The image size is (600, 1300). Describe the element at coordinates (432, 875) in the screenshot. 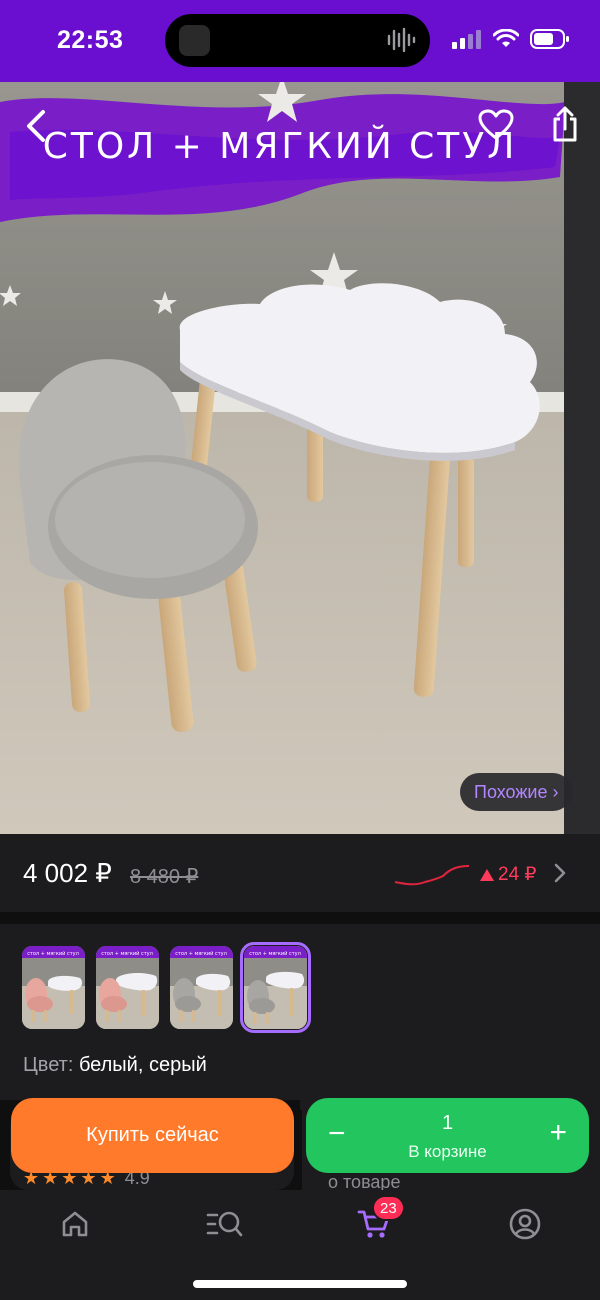

I see `price-history-sparkline` at that location.